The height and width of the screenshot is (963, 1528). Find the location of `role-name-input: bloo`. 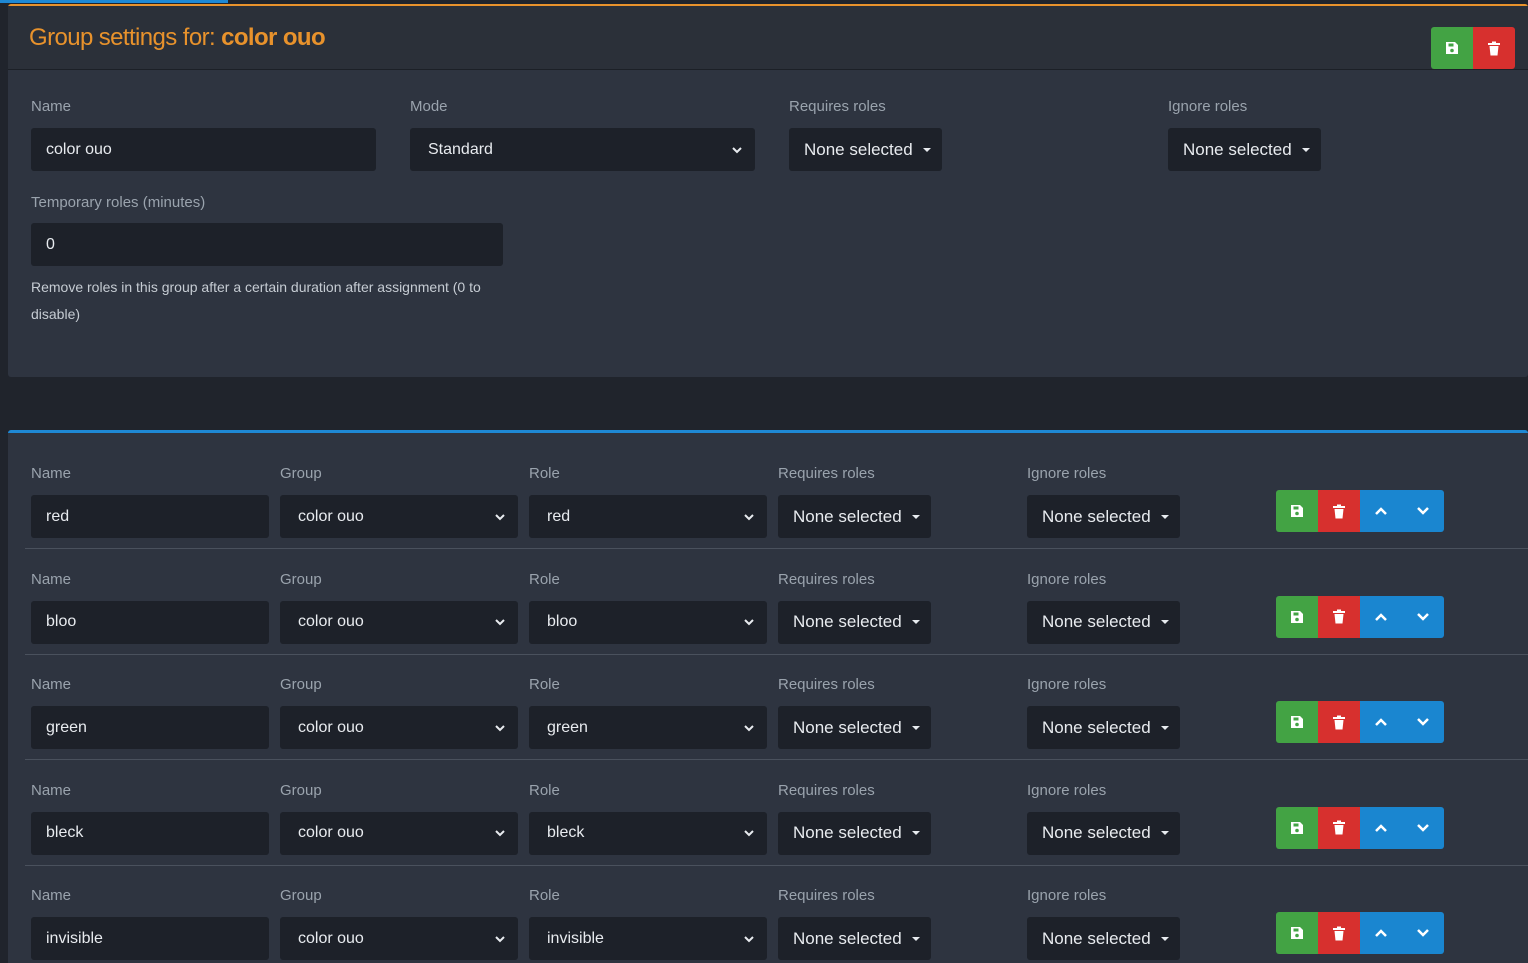

role-name-input: bloo is located at coordinates (150, 622).